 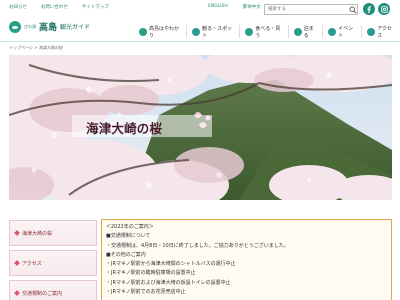 I want to click on notice-line: ・JRマキノ駅前の臨時駐車場の設置中止, so click(x=151, y=273).